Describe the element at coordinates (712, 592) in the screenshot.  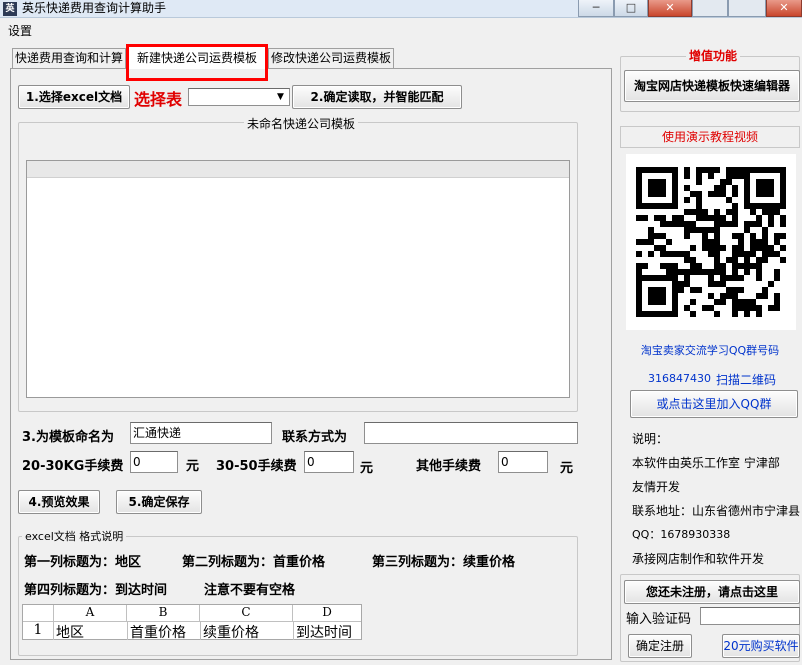
I see `register-button: 您还未注册，请点击这里` at that location.